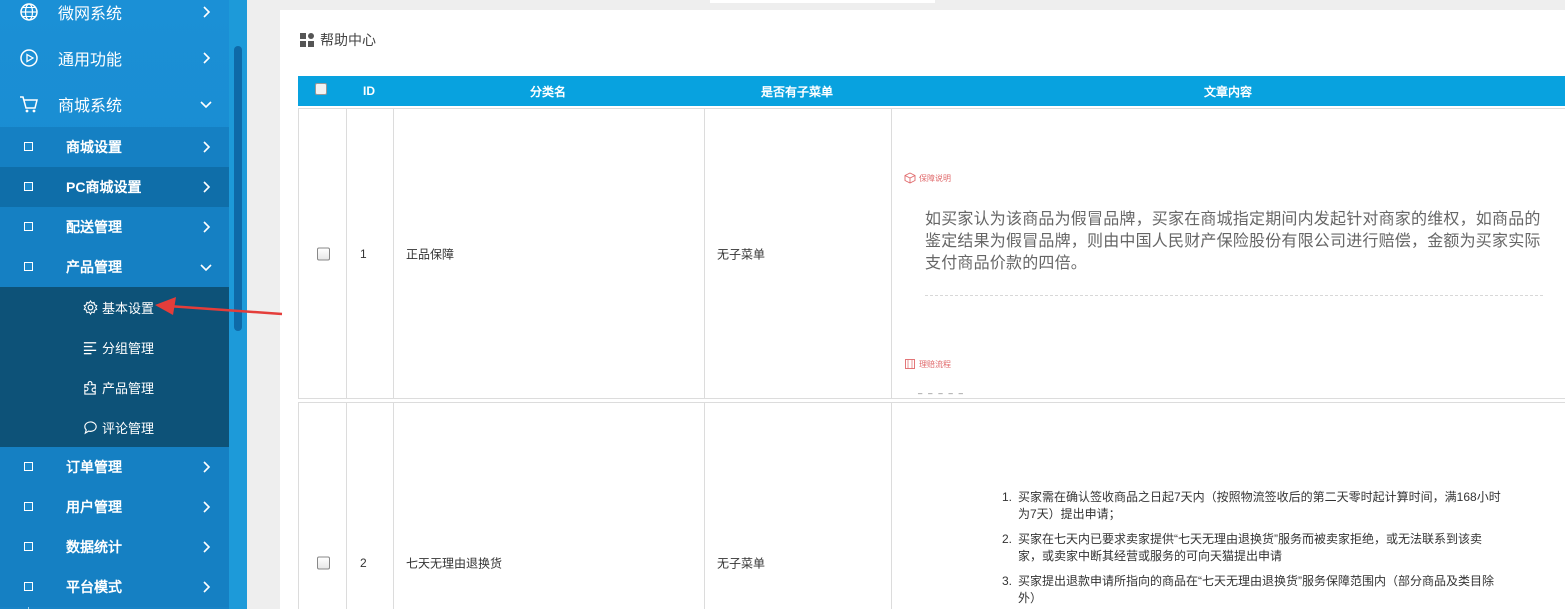 Image resolution: width=1565 pixels, height=609 pixels. I want to click on breadcrumb: 帮助中心, so click(338, 40).